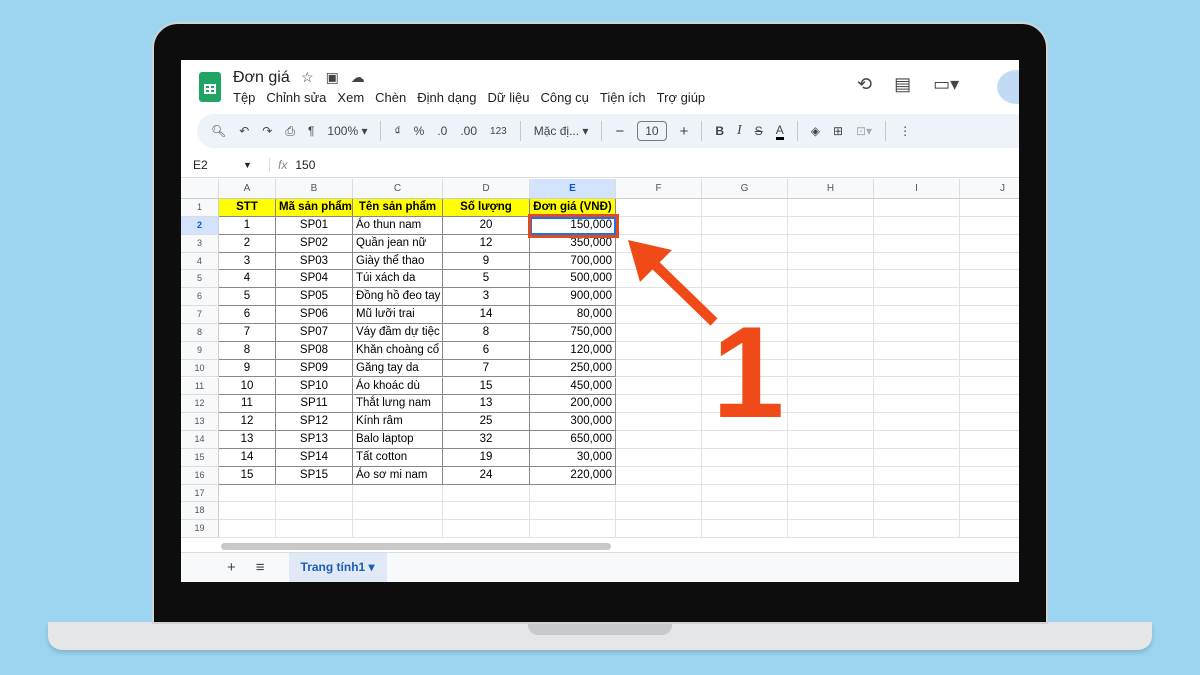 The height and width of the screenshot is (675, 1200). I want to click on annotation-overlay: 1, so click(706, 342).